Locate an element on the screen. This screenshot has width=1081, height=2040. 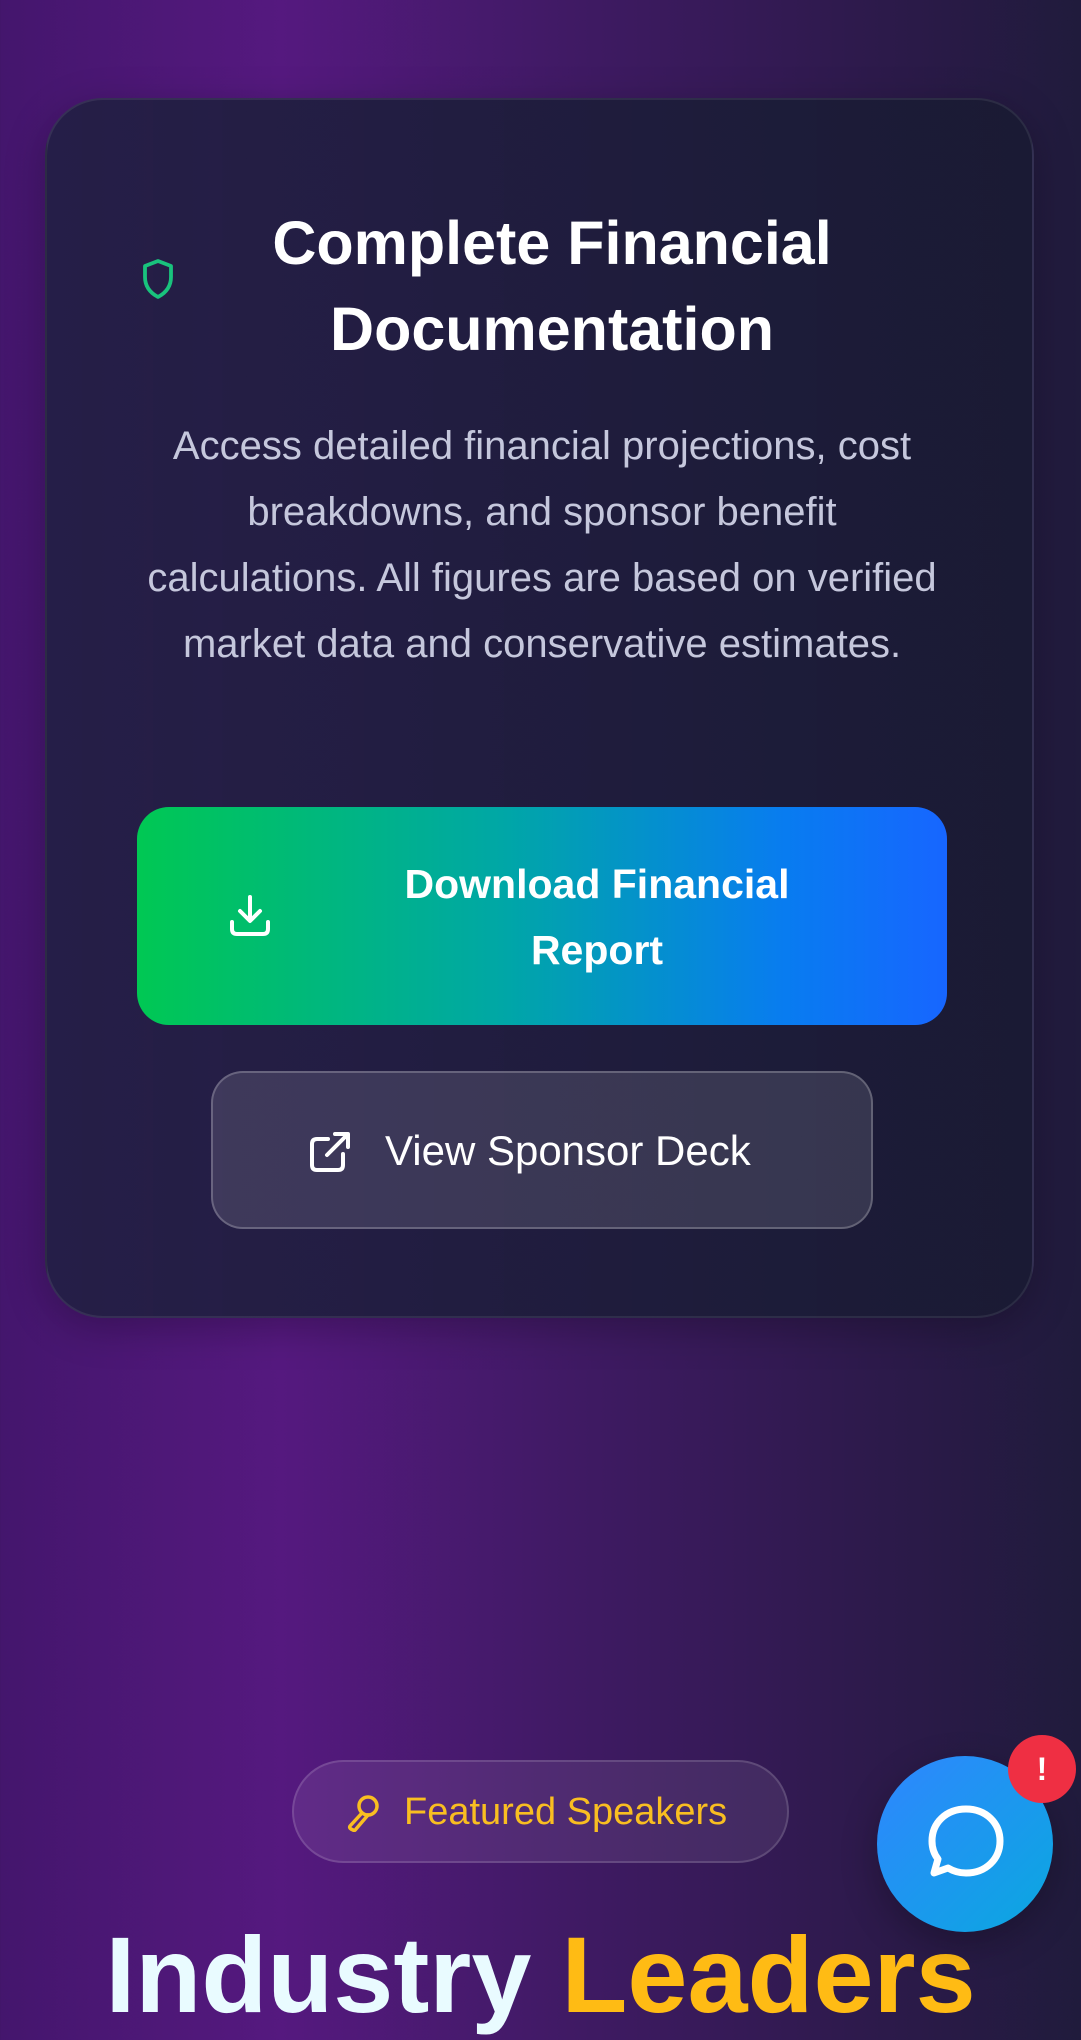
chat-notification-badge: ! is located at coordinates (1042, 1769).